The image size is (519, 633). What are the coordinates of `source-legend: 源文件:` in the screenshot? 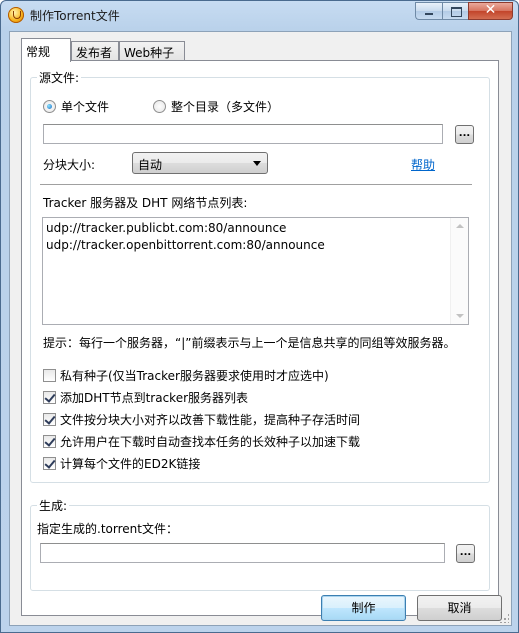 It's located at (59, 77).